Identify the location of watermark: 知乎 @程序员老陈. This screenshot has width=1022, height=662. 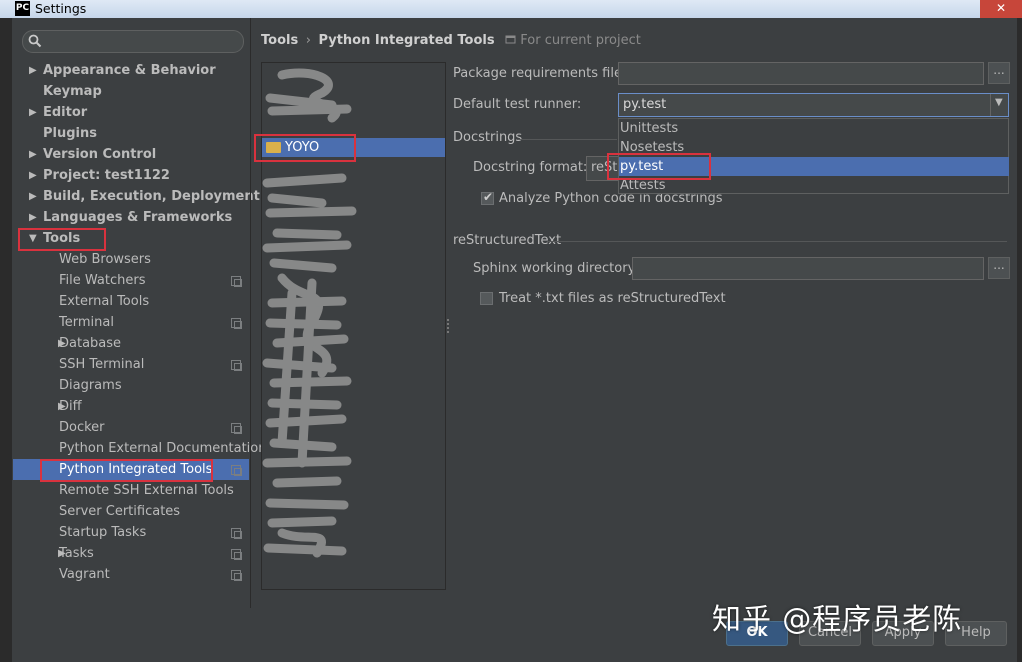
(837, 619).